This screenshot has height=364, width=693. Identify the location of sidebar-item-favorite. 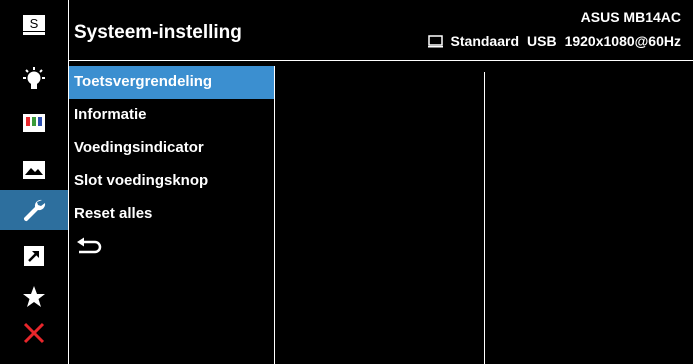
(34, 297).